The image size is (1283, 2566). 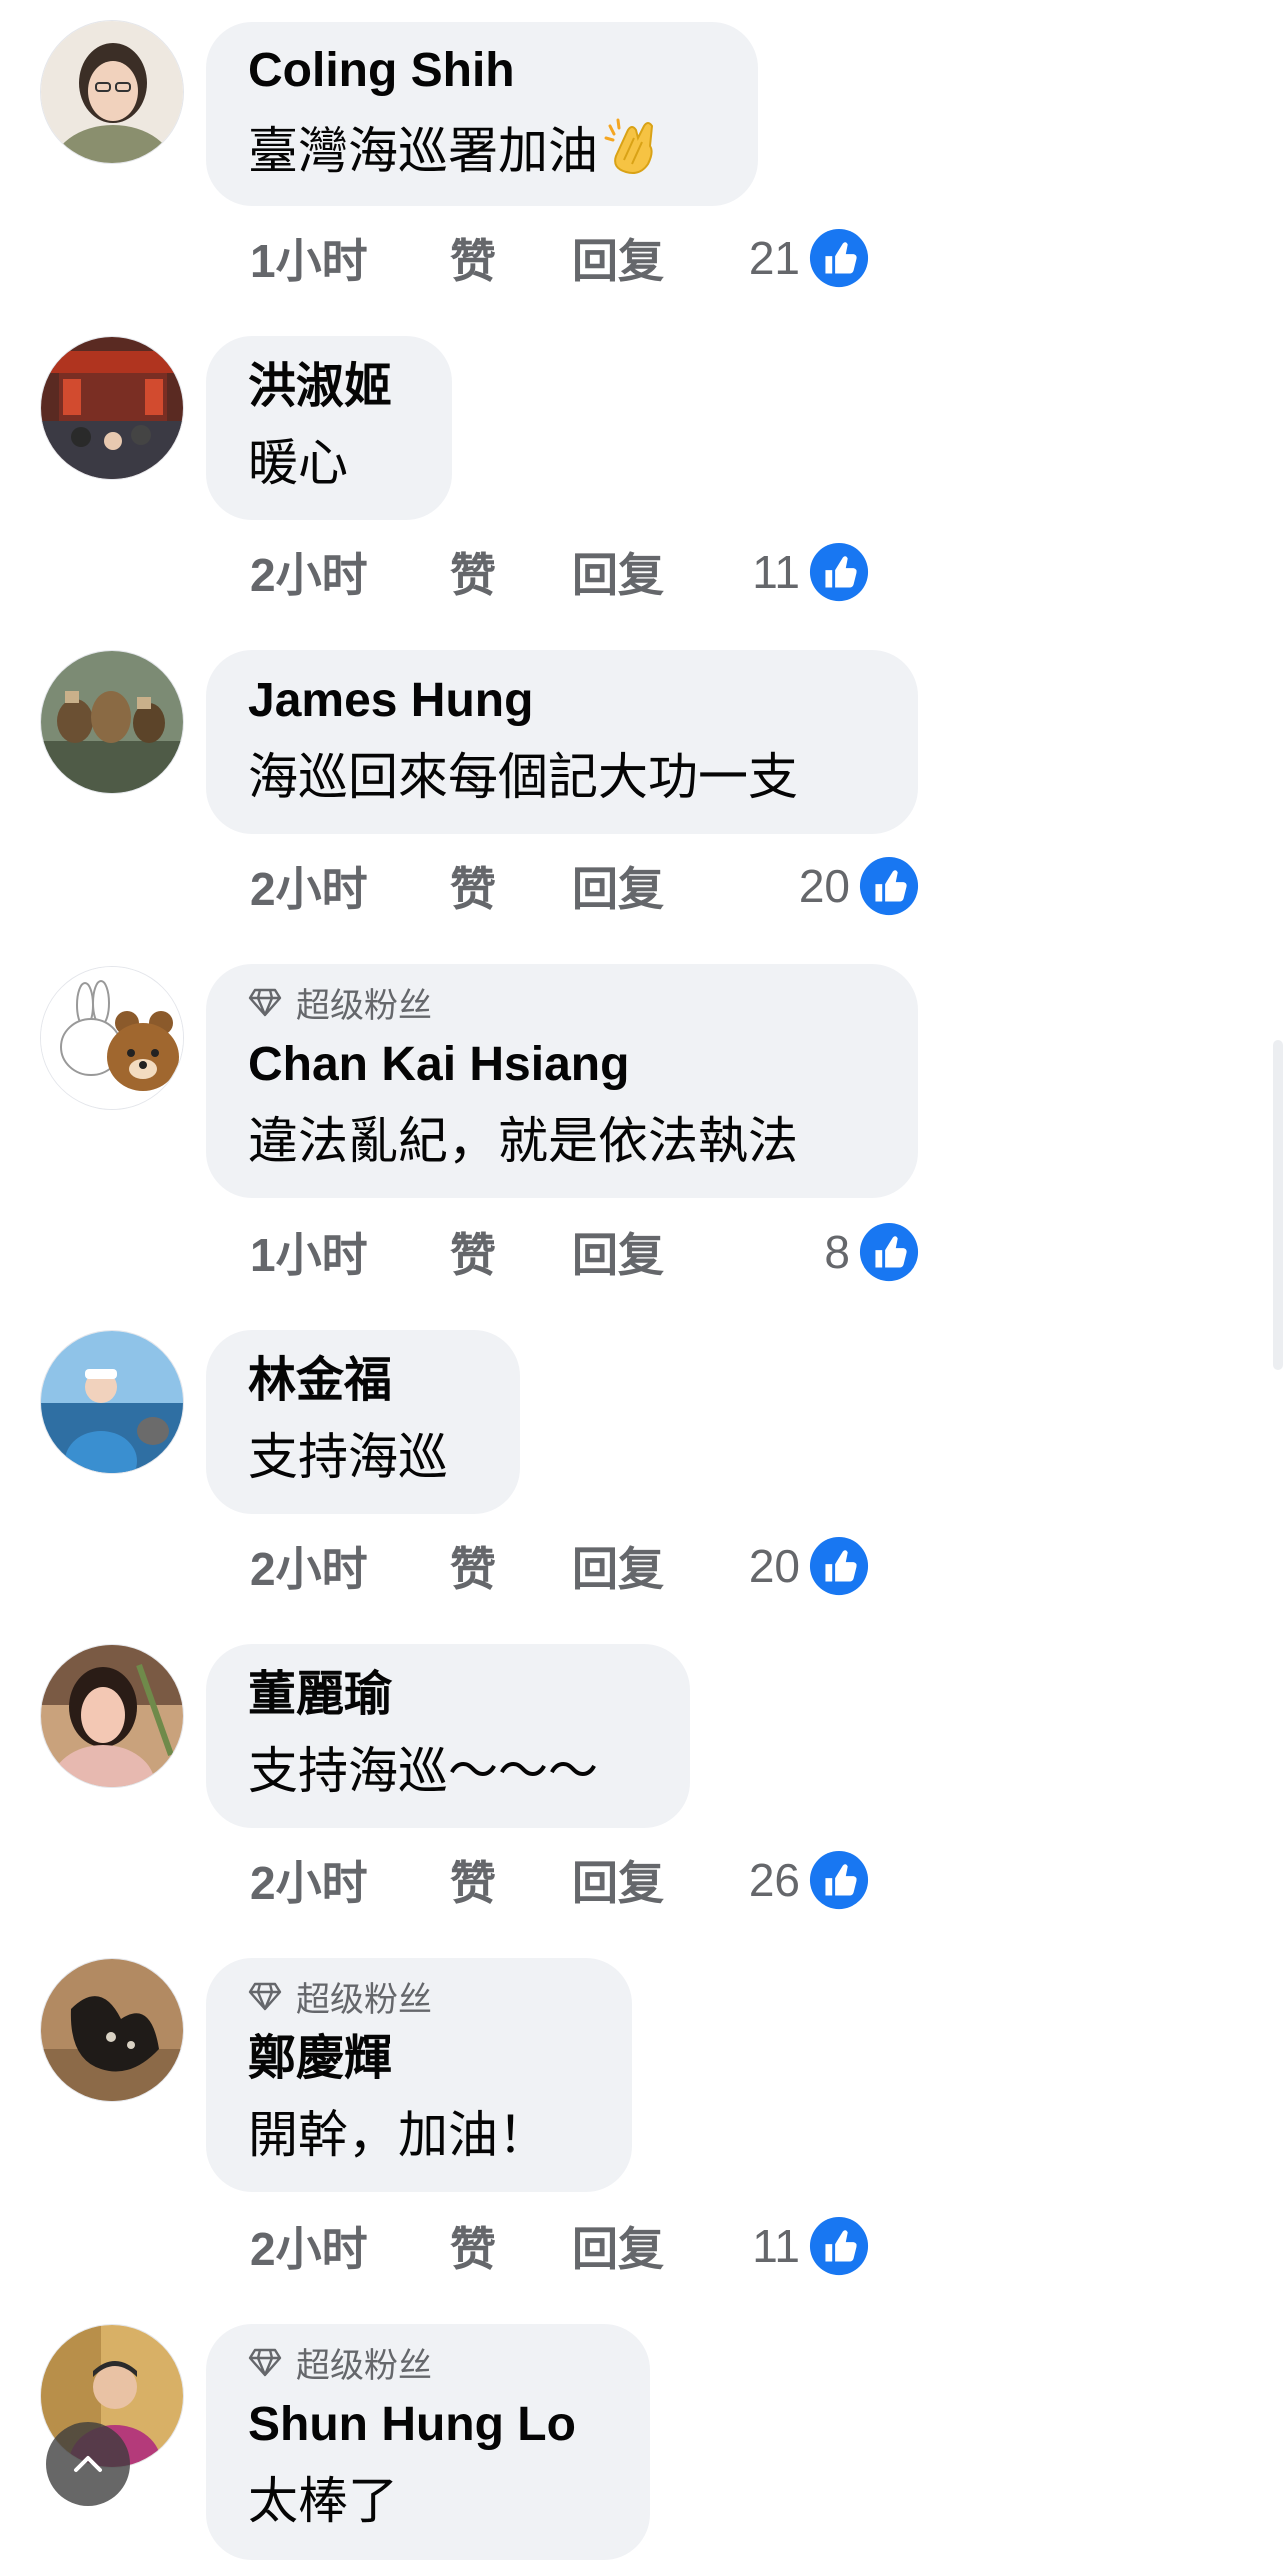 What do you see at coordinates (837, 1252) in the screenshot?
I see `reaction-count: 8` at bounding box center [837, 1252].